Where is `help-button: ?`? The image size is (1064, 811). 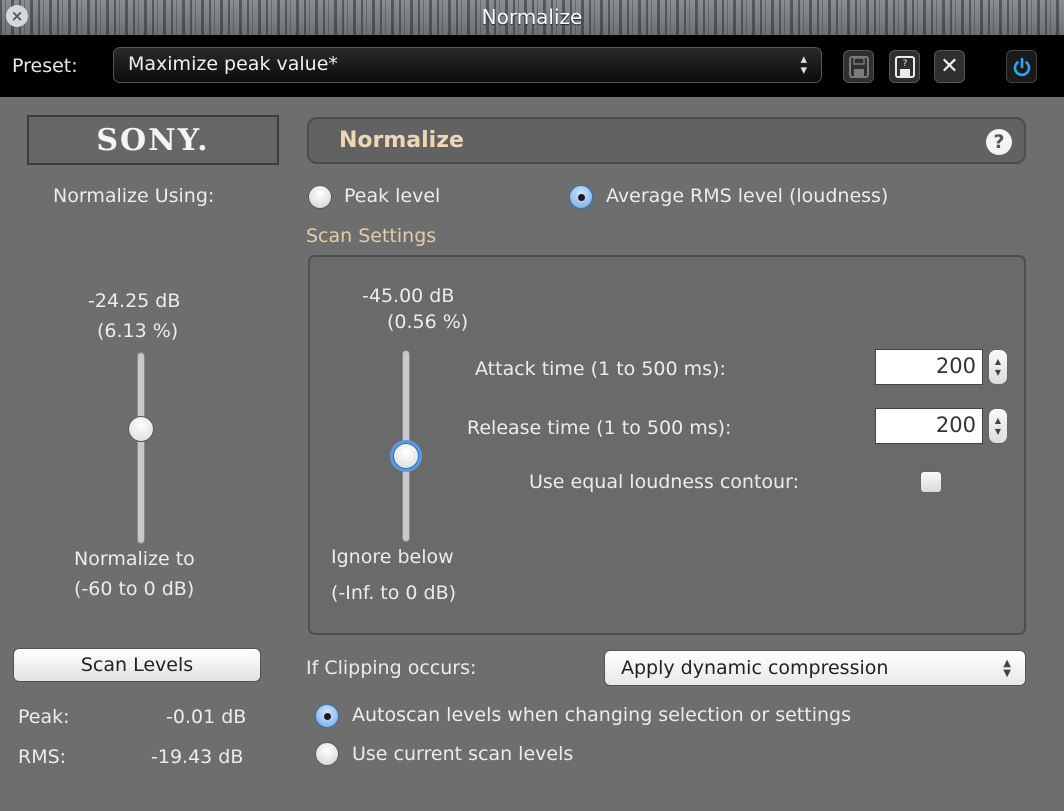
help-button: ? is located at coordinates (999, 142).